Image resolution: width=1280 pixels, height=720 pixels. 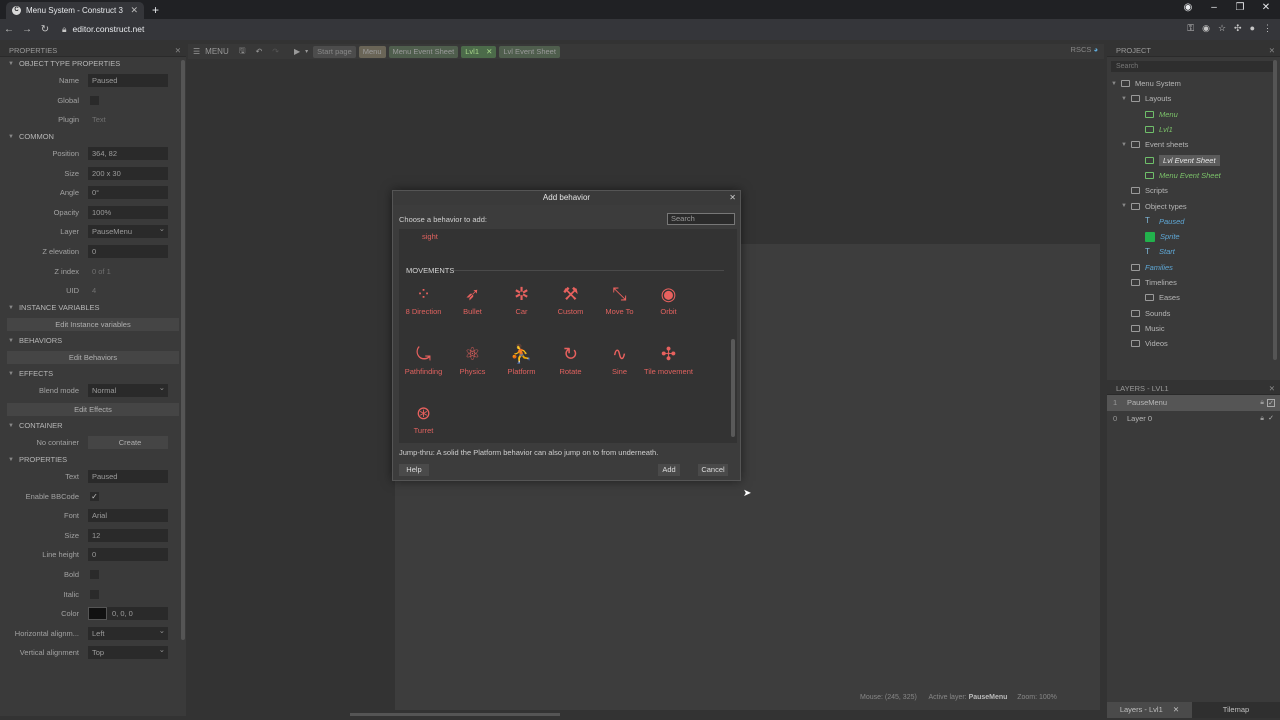 What do you see at coordinates (93, 324) in the screenshot?
I see `edit-instance-variables-button: Edit Instance variables` at bounding box center [93, 324].